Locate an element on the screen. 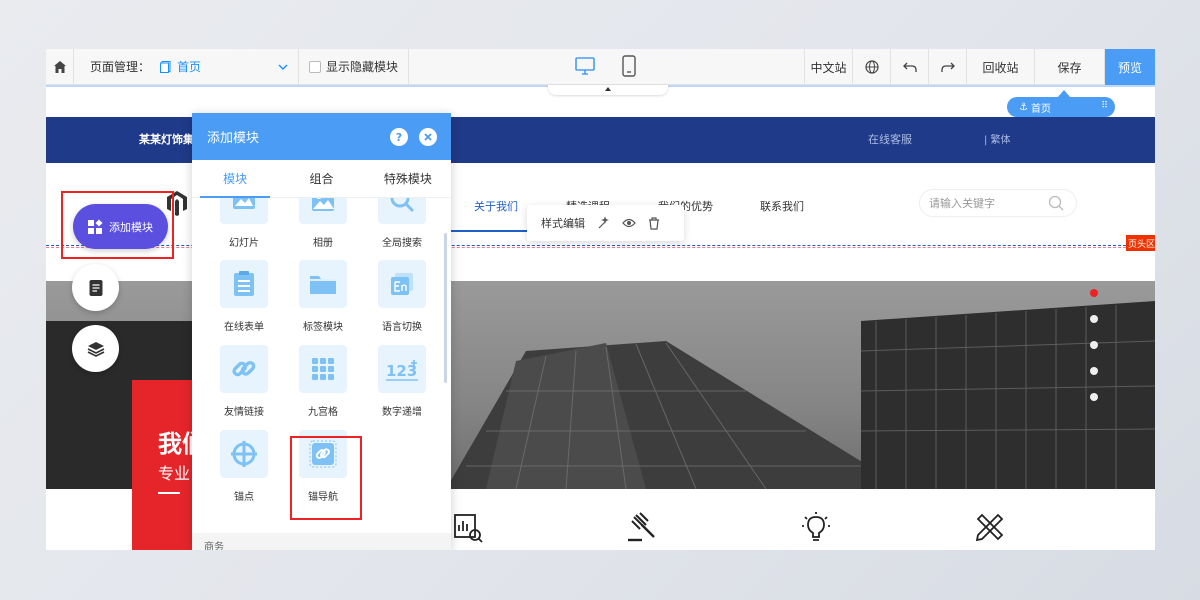 The image size is (1200, 600). globe-button is located at coordinates (871, 67).